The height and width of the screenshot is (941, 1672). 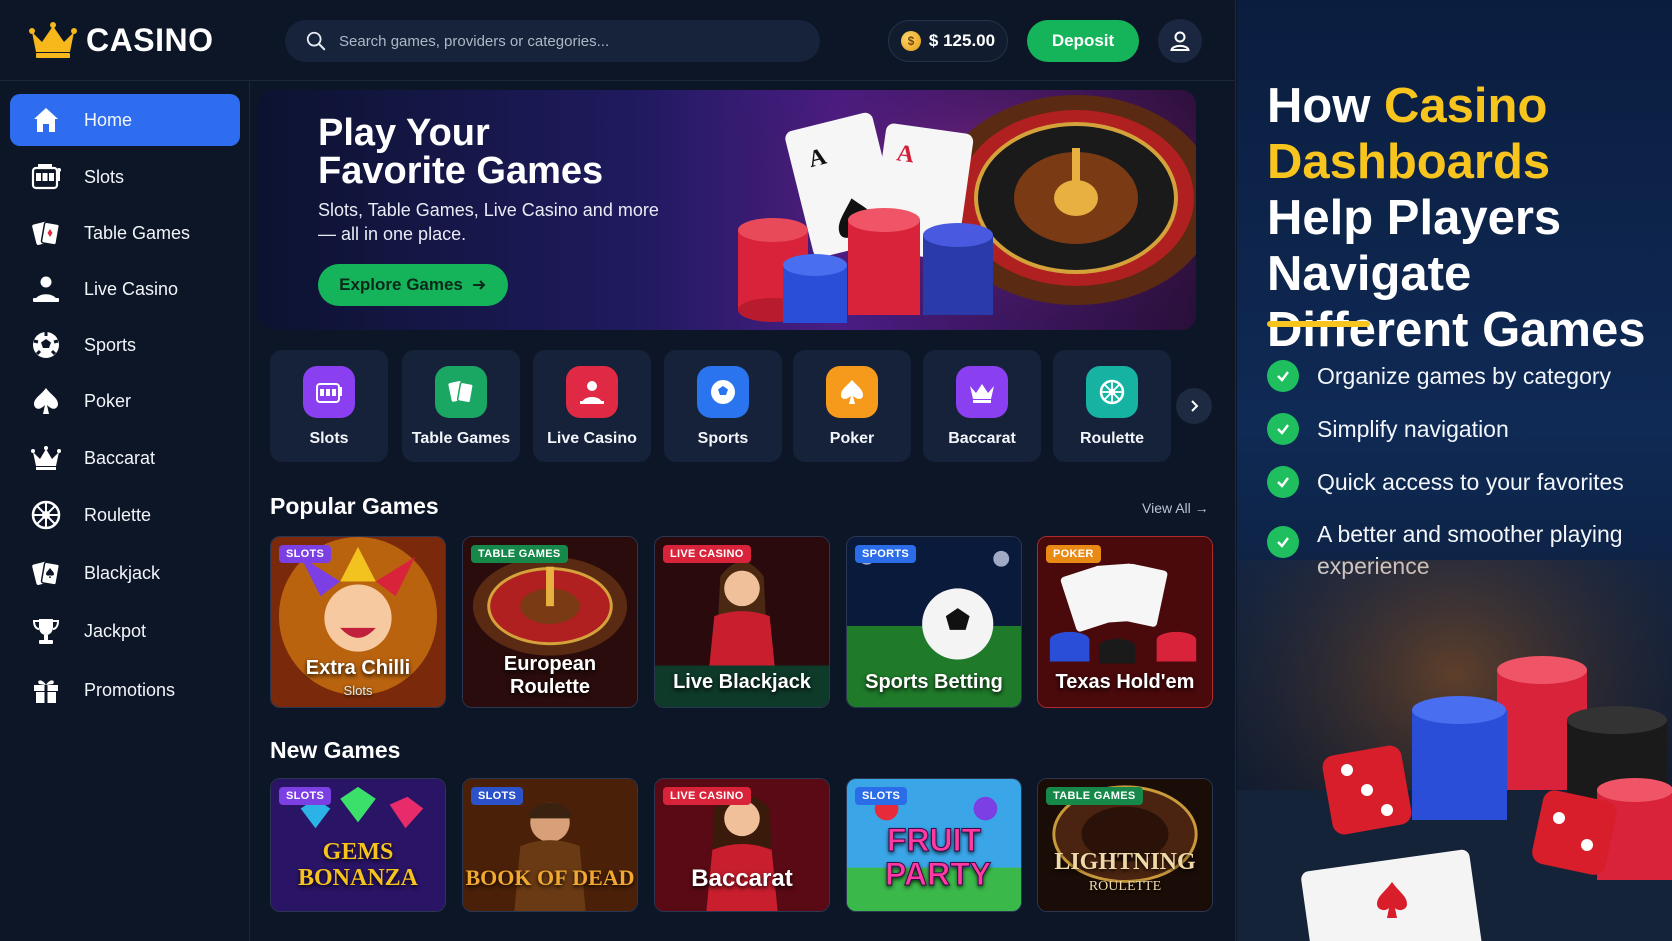 I want to click on game-title: European Roulette, so click(x=550, y=675).